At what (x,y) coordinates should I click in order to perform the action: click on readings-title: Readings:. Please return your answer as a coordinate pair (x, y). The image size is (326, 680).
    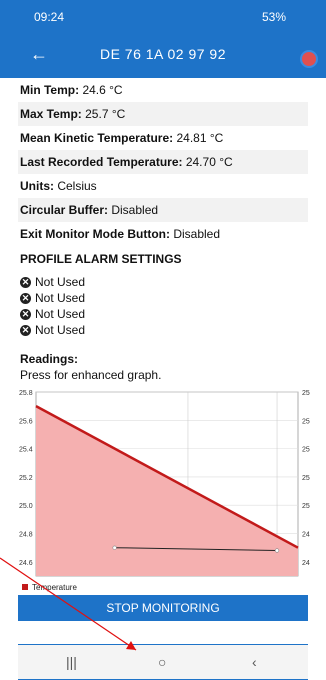
    Looking at the image, I should click on (49, 359).